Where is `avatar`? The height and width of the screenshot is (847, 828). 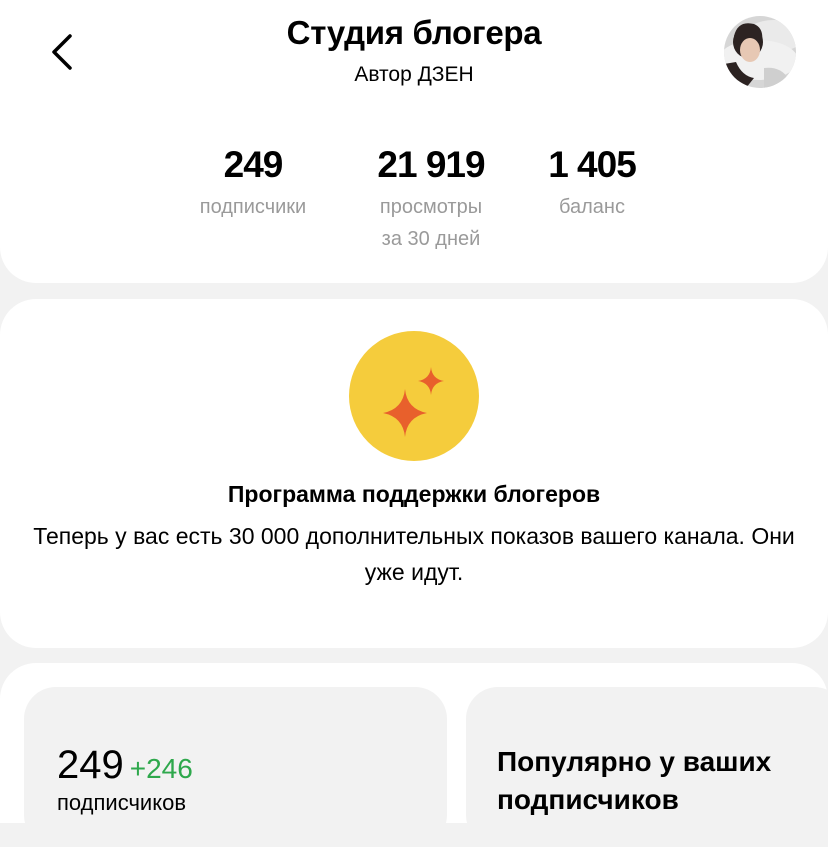
avatar is located at coordinates (760, 52).